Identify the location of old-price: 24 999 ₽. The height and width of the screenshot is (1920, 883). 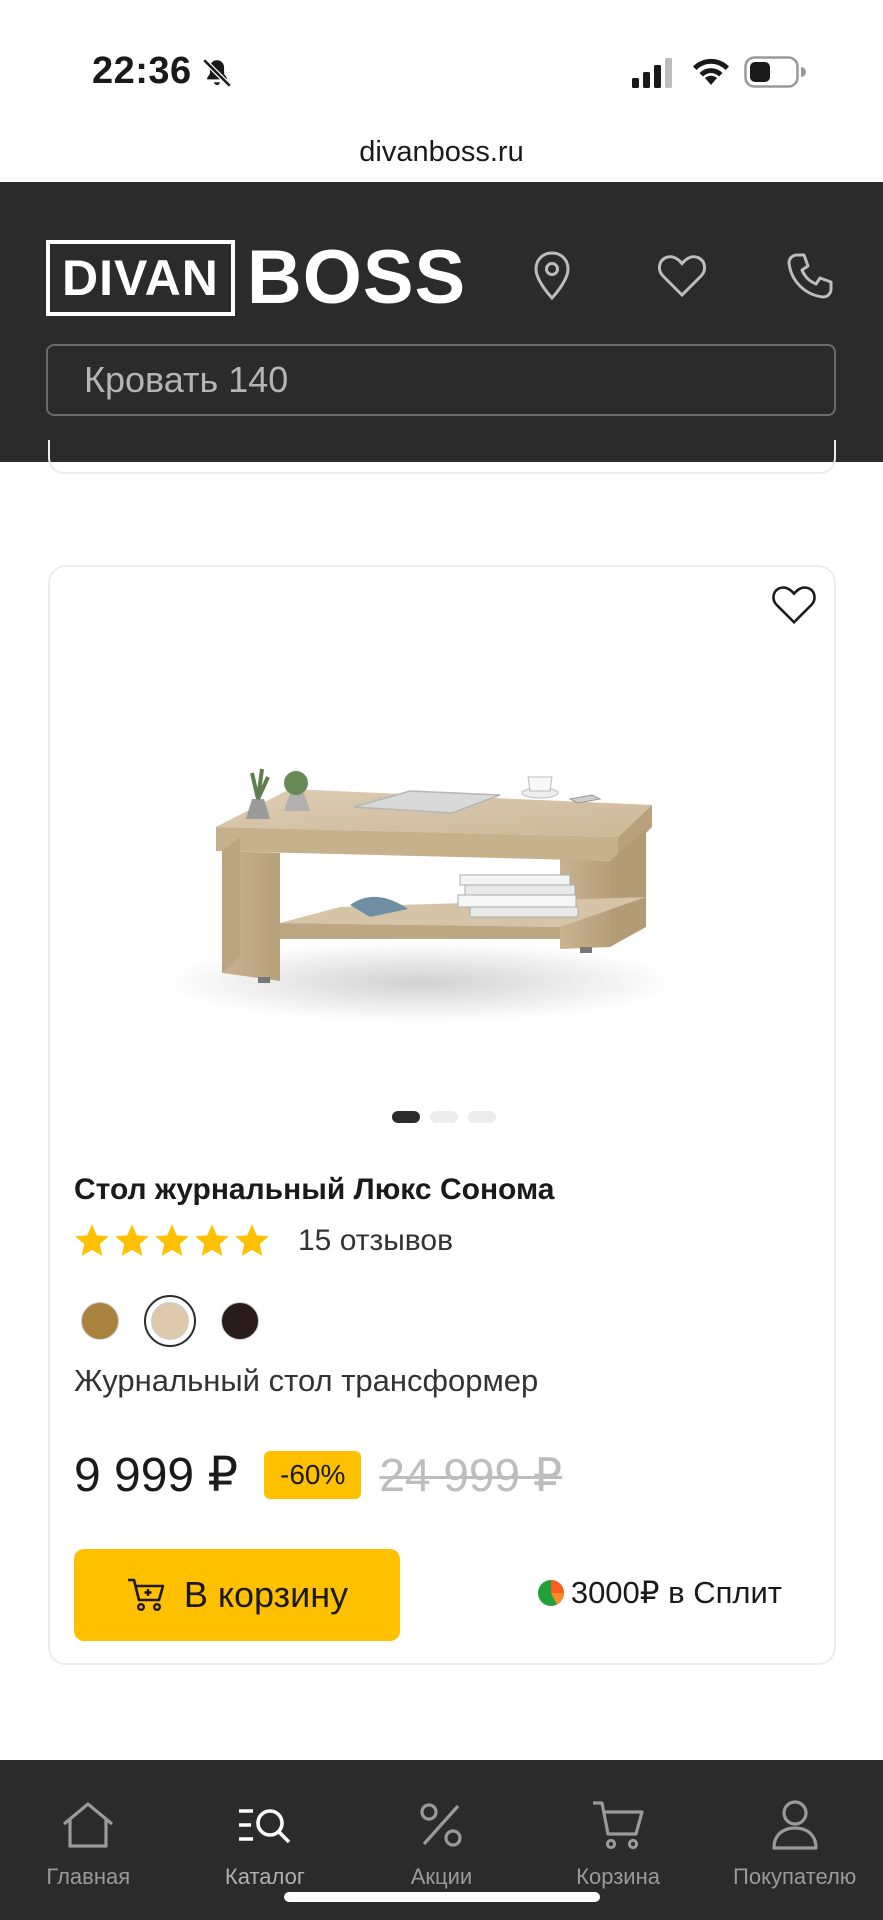
(471, 1475).